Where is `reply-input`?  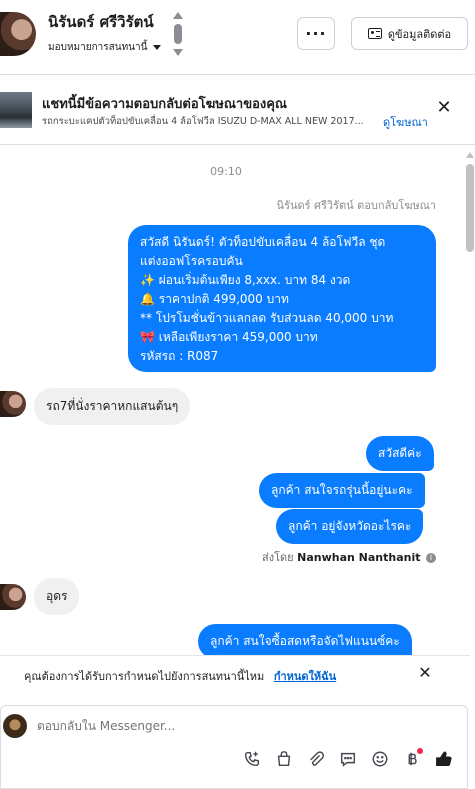 reply-input is located at coordinates (187, 726).